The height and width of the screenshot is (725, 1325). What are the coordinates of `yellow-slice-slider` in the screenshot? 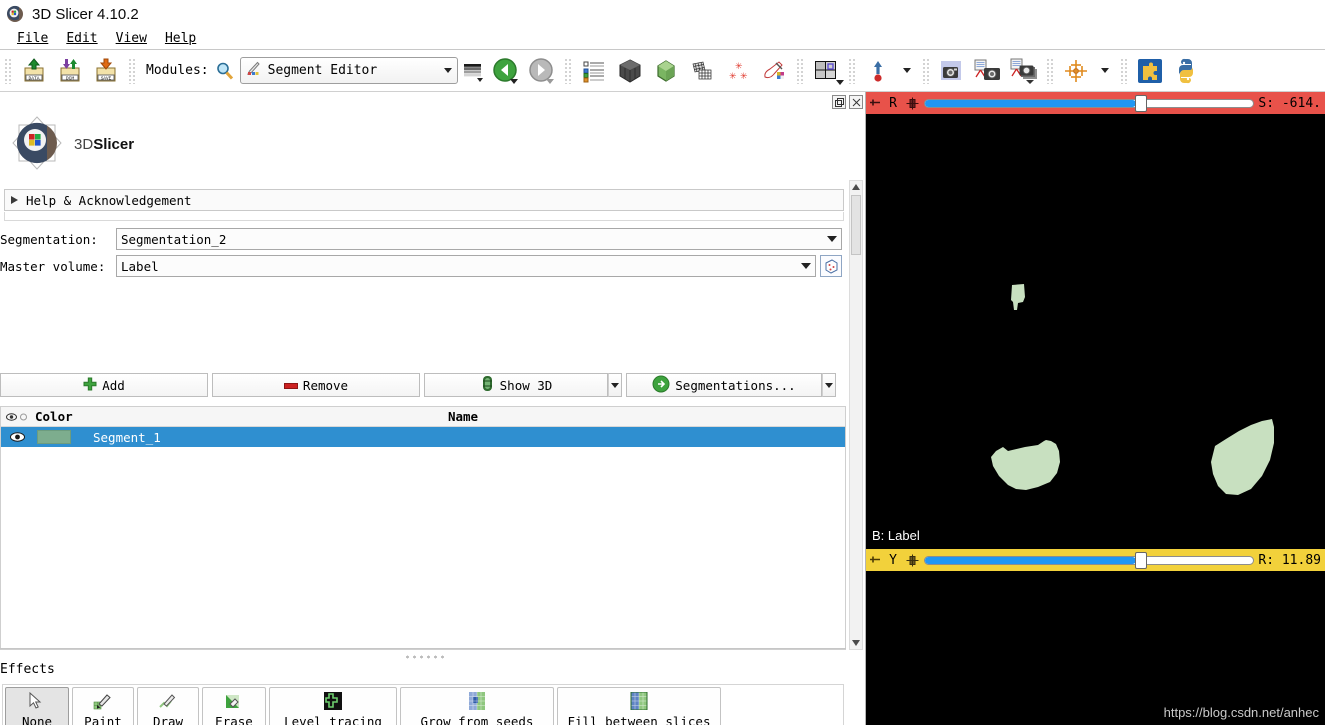 It's located at (1089, 560).